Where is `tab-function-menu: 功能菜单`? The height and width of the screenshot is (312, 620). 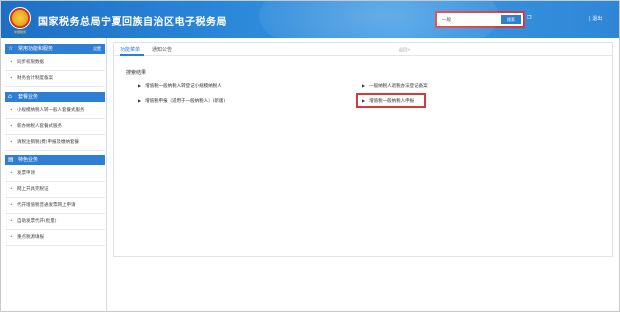
tab-function-menu: 功能菜单 is located at coordinates (130, 49).